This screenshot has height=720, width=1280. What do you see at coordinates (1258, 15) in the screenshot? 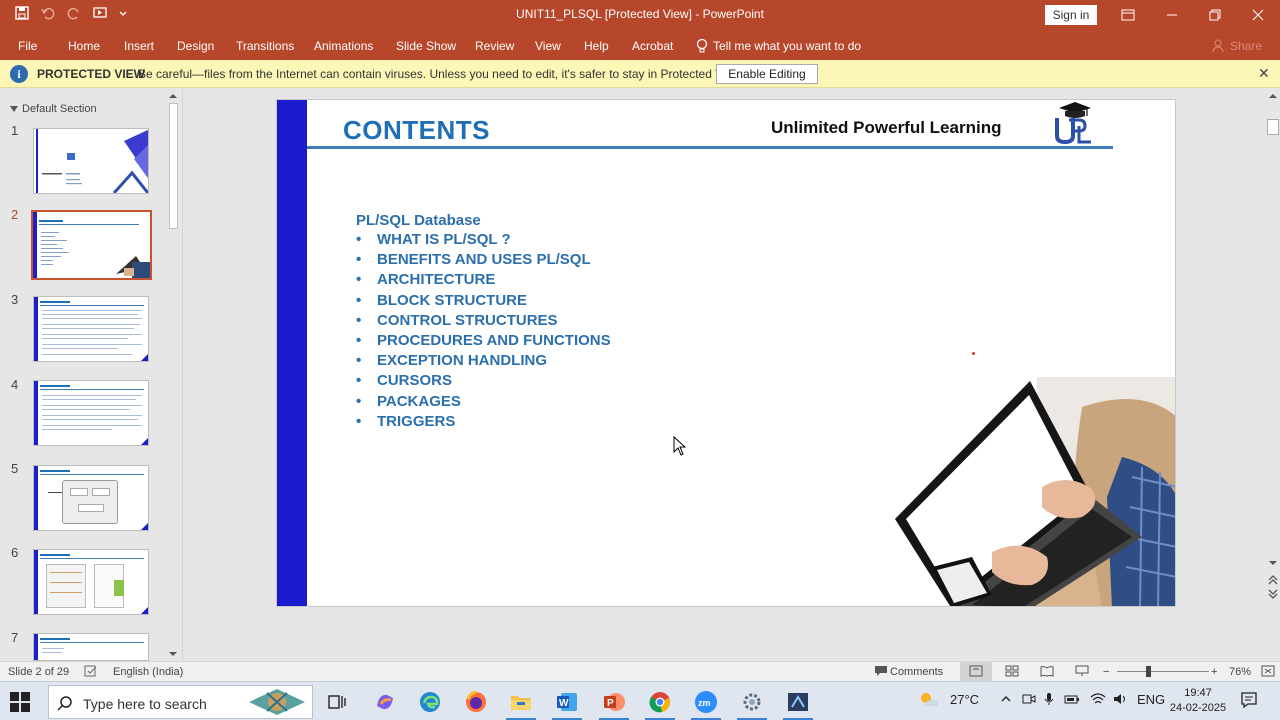
I see `close-icon` at bounding box center [1258, 15].